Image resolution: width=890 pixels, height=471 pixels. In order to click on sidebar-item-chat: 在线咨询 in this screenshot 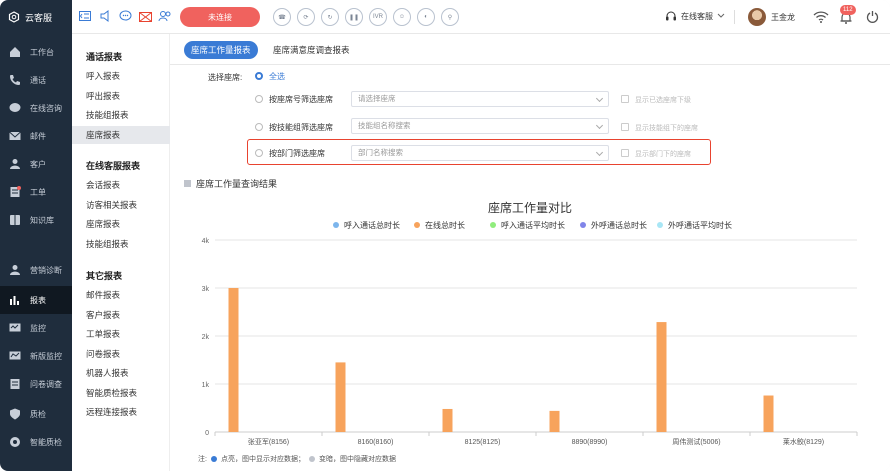, I will do `click(36, 108)`.